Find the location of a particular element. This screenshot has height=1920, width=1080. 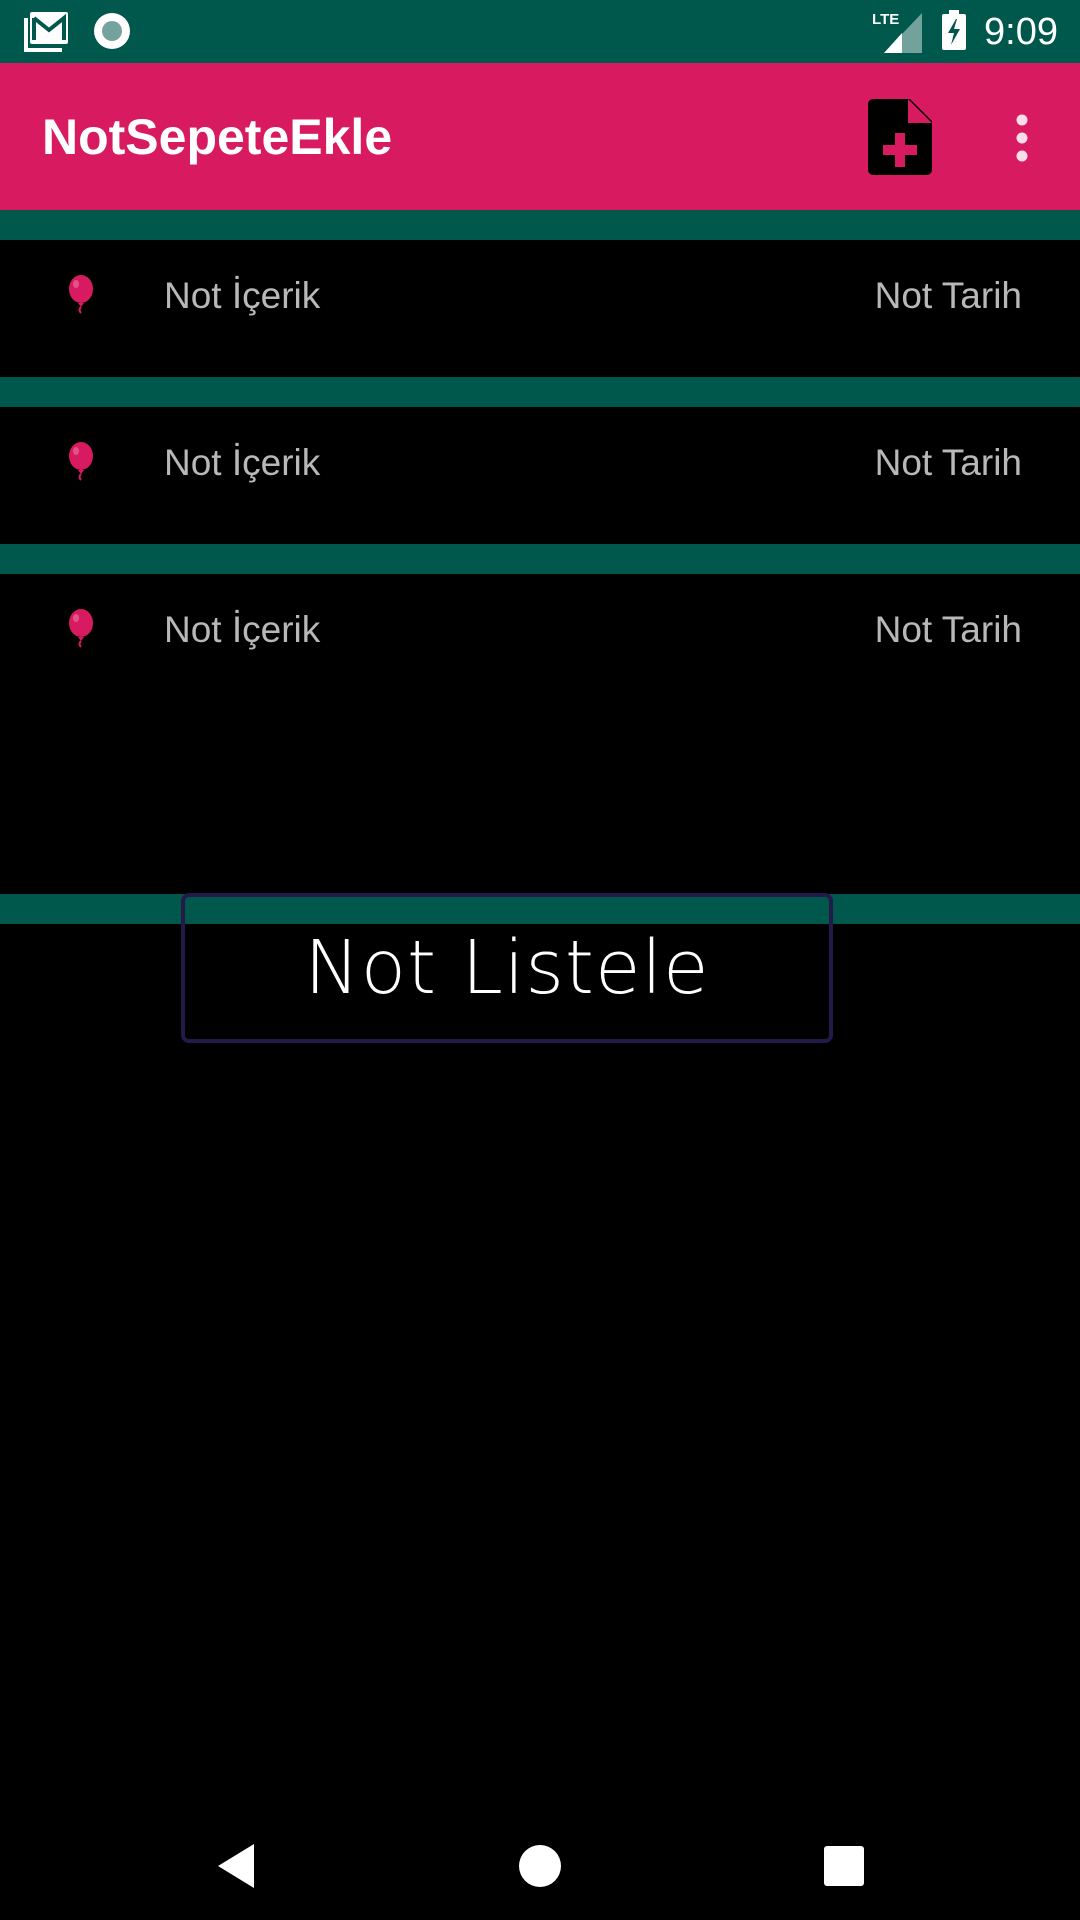

back-button is located at coordinates (236, 1866).